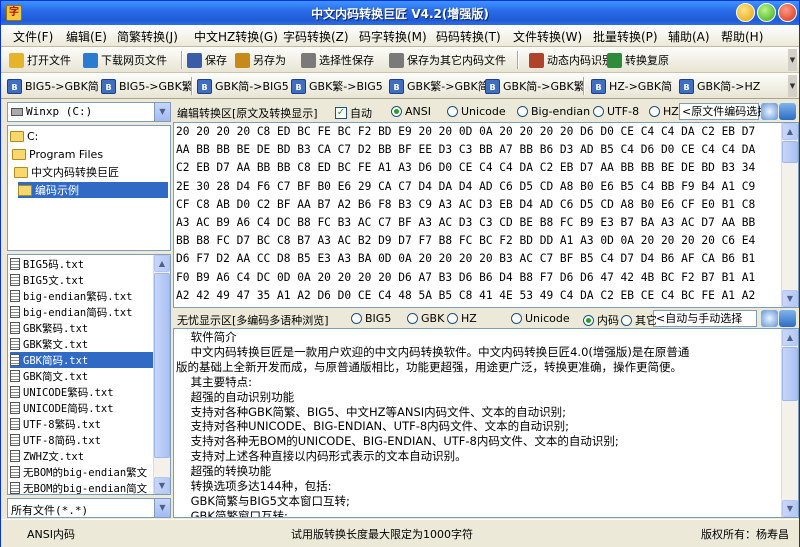 This screenshot has height=547, width=800. What do you see at coordinates (33, 36) in the screenshot?
I see `menu-item: 文件(F)` at bounding box center [33, 36].